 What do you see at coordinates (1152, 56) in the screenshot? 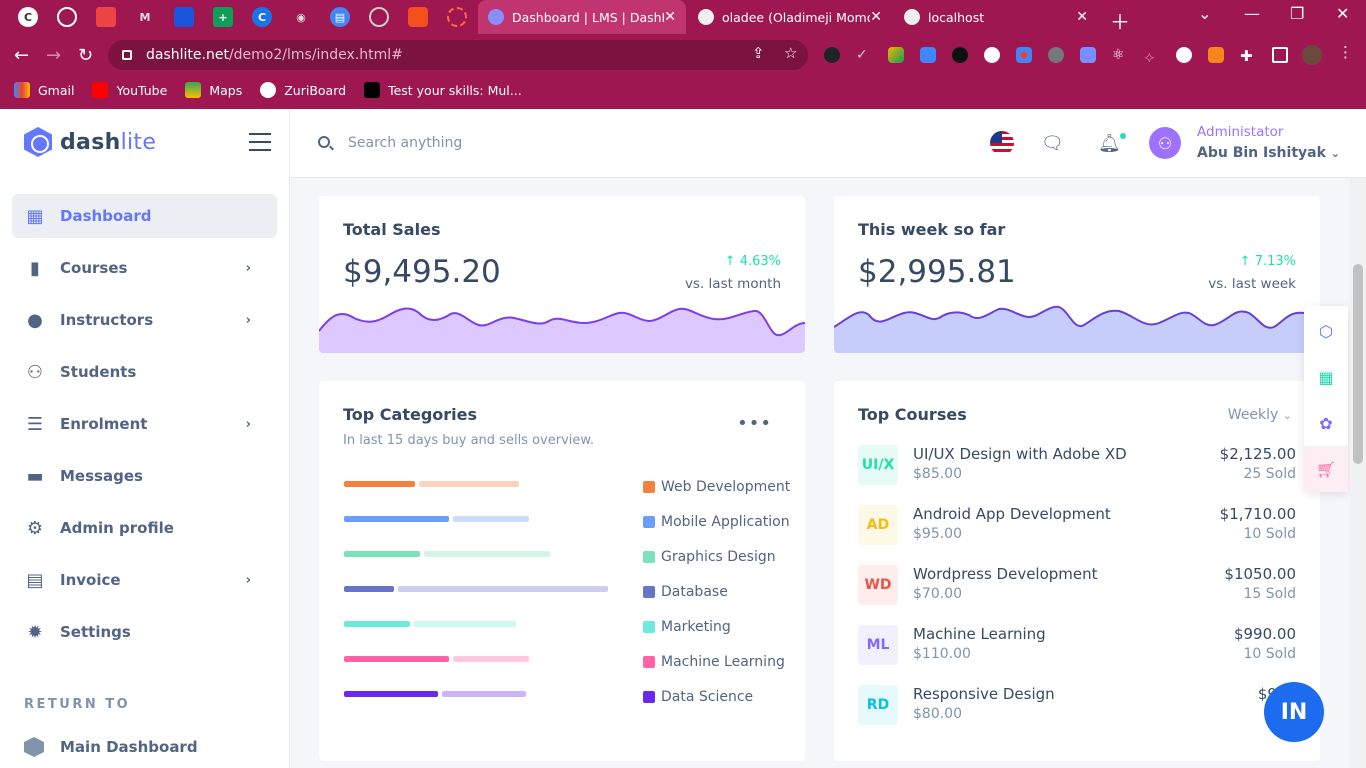
I see `extension-11-icon: ⟡` at bounding box center [1152, 56].